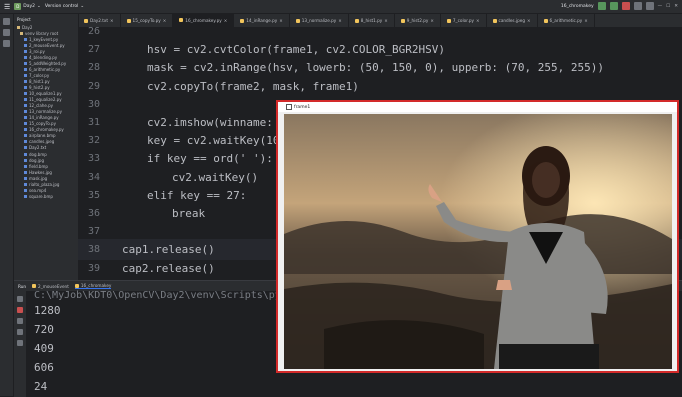 The image size is (682, 397). I want to click on run-toolbar, so click(20, 344).